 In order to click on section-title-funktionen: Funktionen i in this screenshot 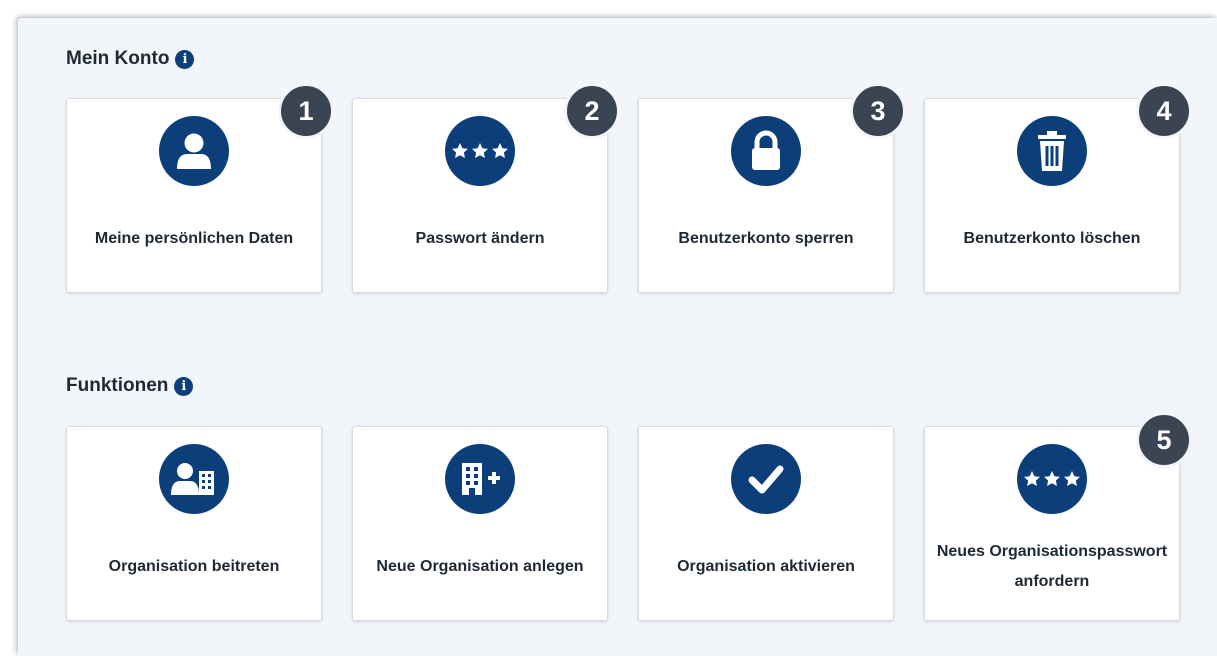, I will do `click(130, 386)`.